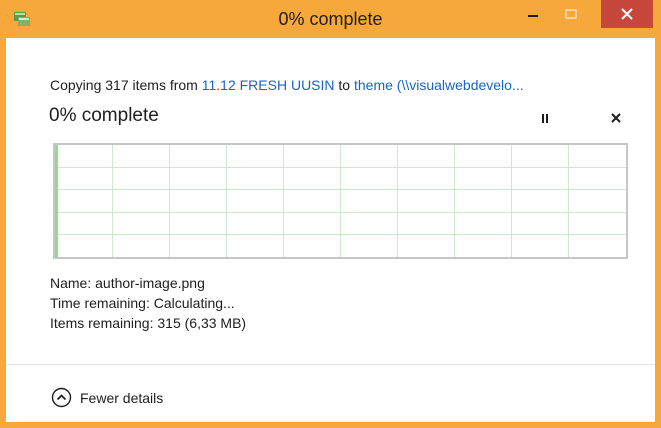 This screenshot has width=661, height=428. What do you see at coordinates (202, 323) in the screenshot?
I see `items-remaining-value: 315 (6,33 MB)` at bounding box center [202, 323].